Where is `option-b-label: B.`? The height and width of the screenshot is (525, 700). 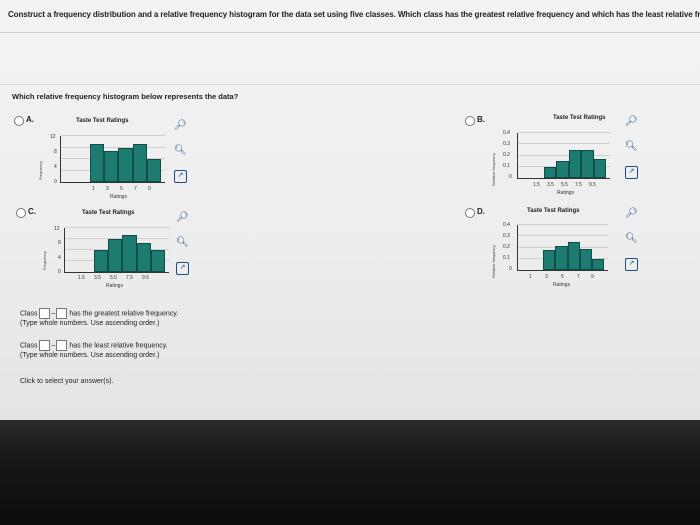
option-b-label: B. is located at coordinates (481, 119).